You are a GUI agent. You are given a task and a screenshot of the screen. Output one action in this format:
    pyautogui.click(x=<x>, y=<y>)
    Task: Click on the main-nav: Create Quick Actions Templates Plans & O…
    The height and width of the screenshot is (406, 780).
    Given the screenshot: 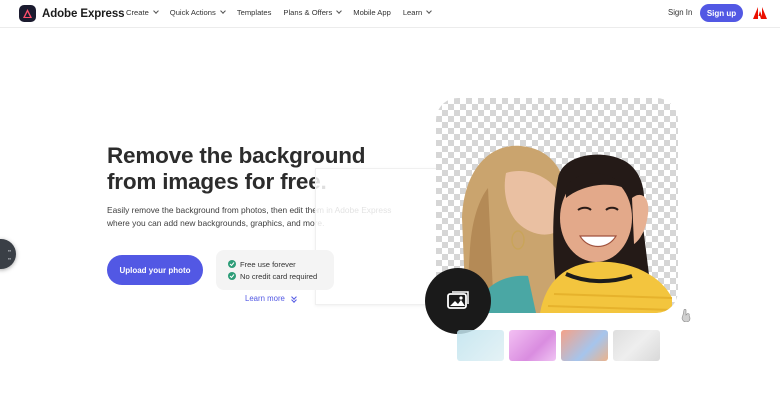 What is the action you would take?
    pyautogui.click(x=279, y=12)
    